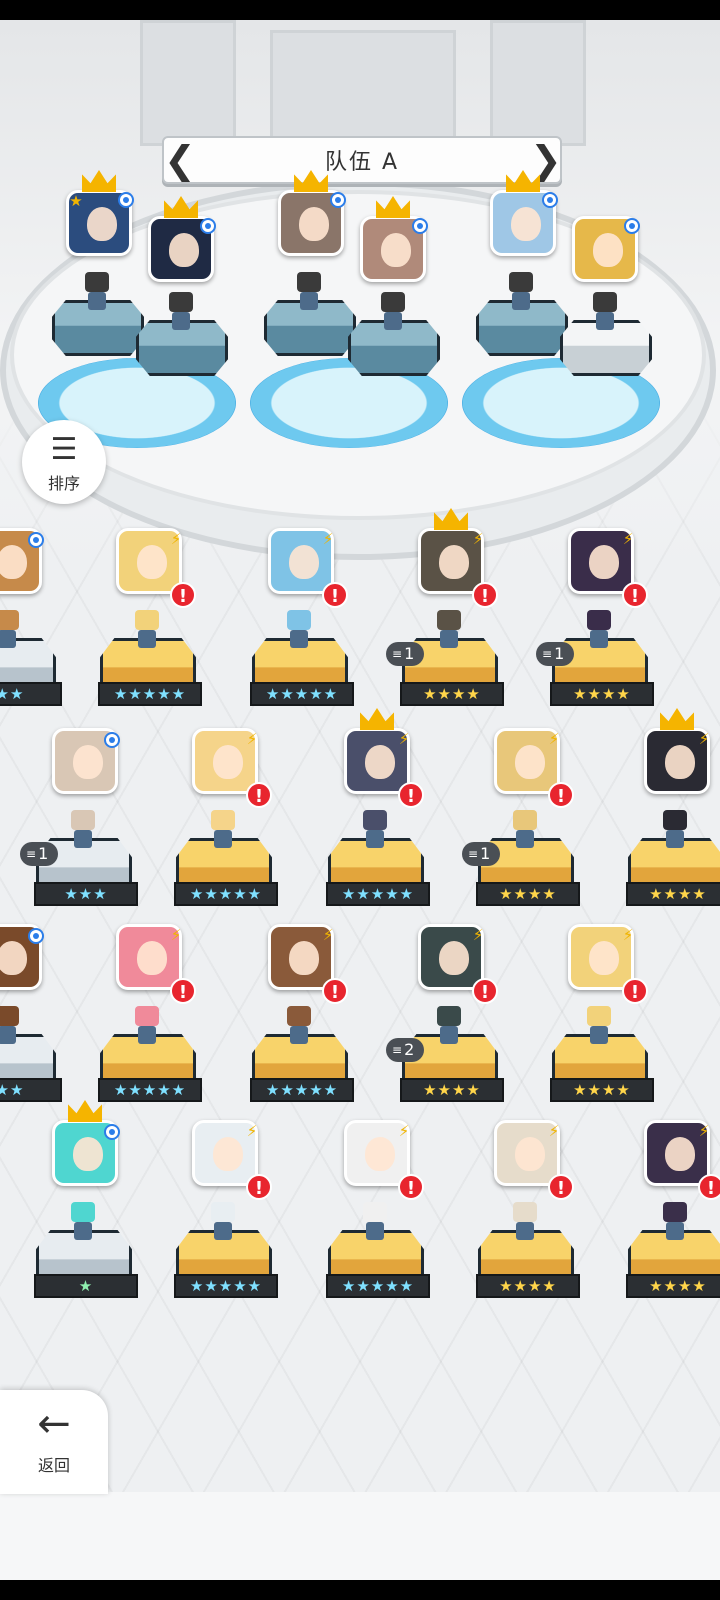 This screenshot has width=720, height=1600. I want to click on back-button: ← 返回, so click(54, 1442).